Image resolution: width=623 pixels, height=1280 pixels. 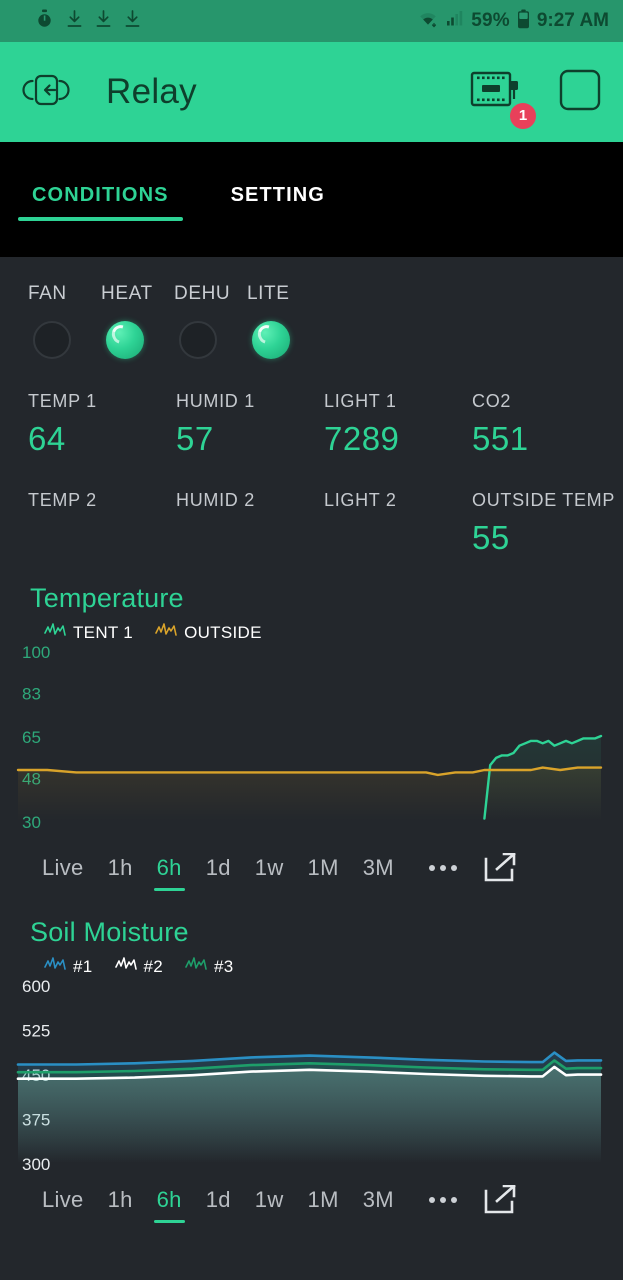 I want to click on page-title: Relay, so click(x=151, y=91).